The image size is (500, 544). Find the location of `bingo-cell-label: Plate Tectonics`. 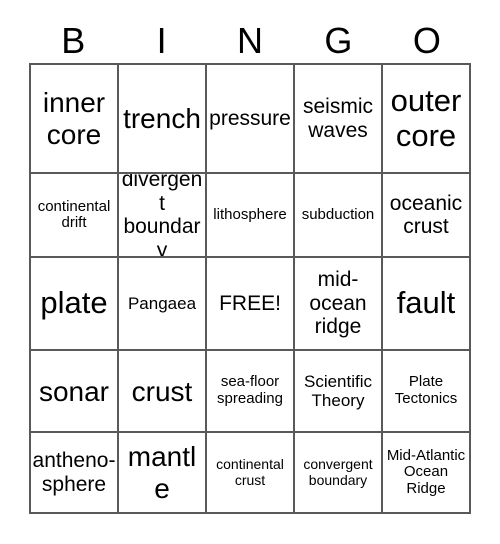

bingo-cell-label: Plate Tectonics is located at coordinates (426, 390).